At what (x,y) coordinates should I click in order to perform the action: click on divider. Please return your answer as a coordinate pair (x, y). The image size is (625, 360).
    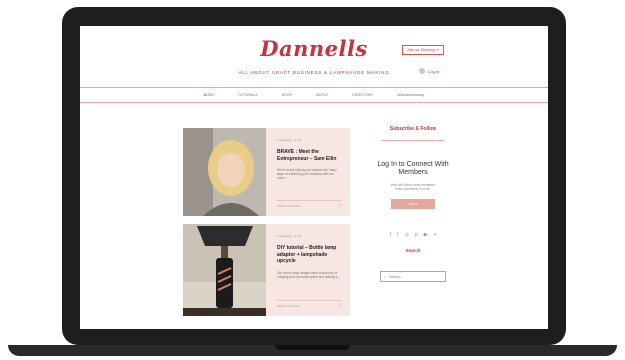
    Looking at the image, I should click on (413, 140).